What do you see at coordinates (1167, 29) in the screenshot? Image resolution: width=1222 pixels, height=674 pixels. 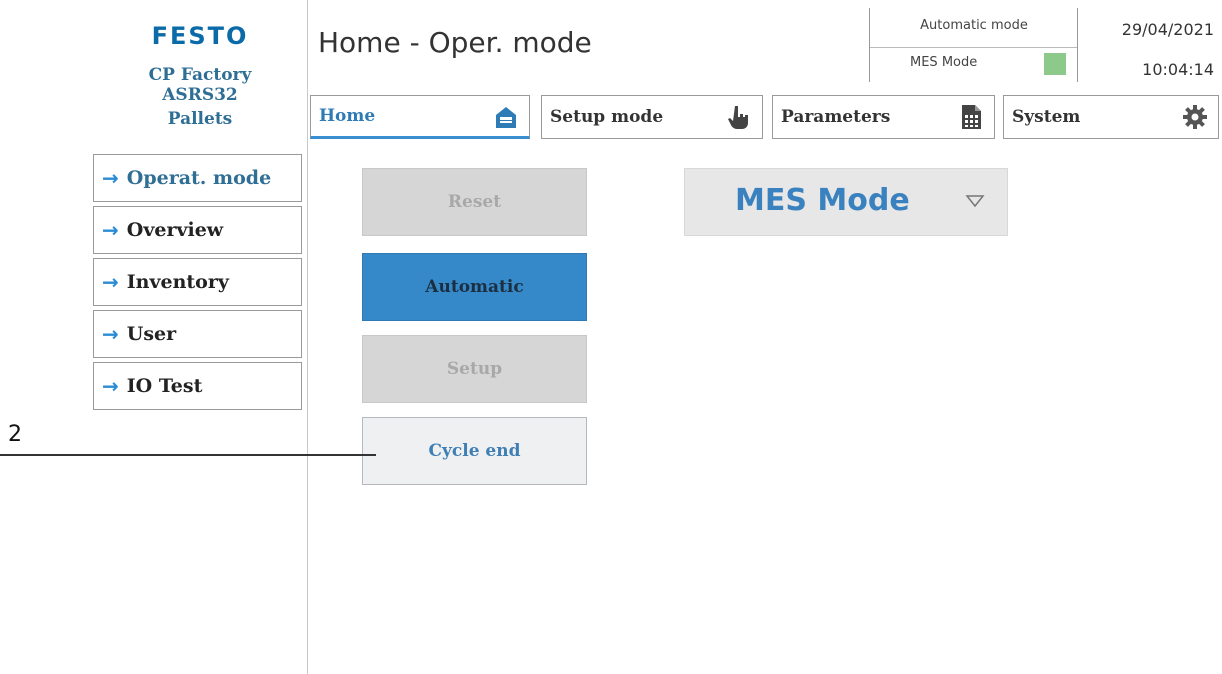 I see `date-display: 29/04/2021` at bounding box center [1167, 29].